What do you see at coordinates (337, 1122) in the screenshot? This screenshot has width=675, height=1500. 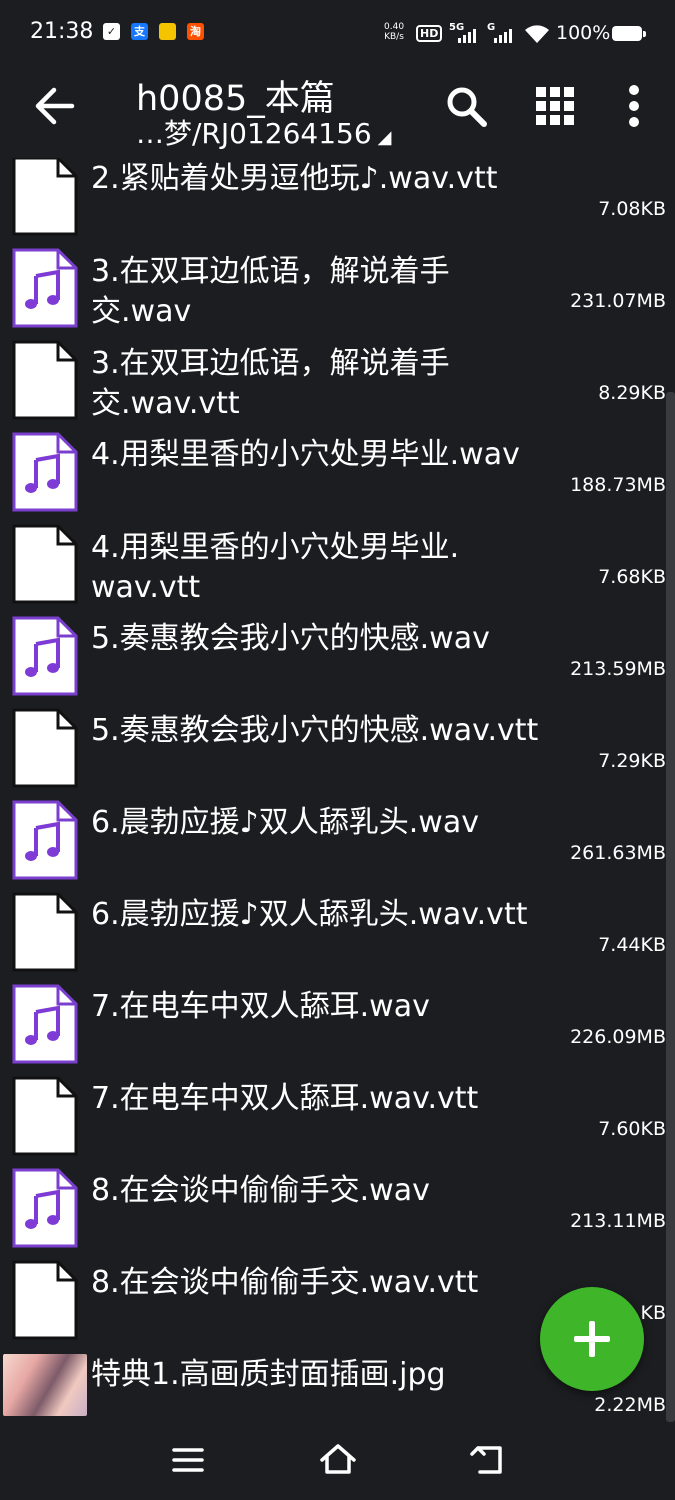 I see `file-row: 7.在电车中双人舔耳.wav.vtt 7.60KB` at bounding box center [337, 1122].